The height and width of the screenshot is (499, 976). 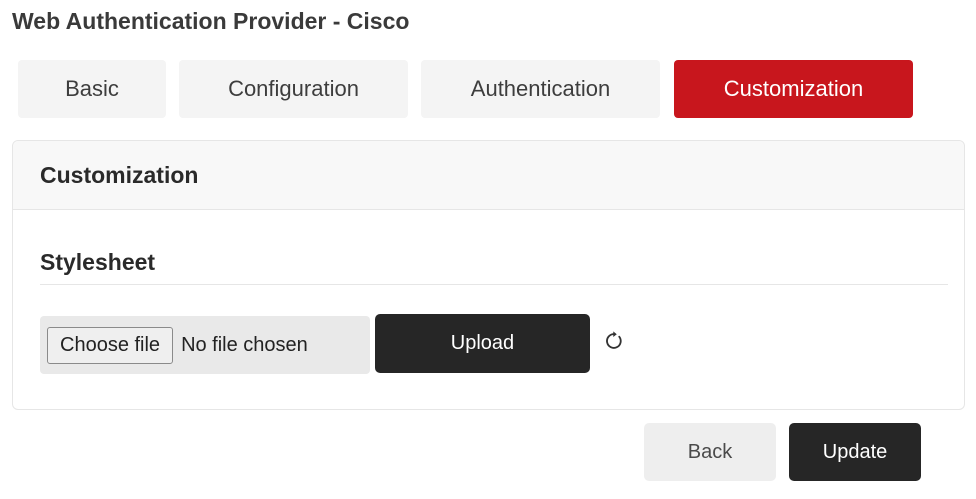 I want to click on tab-basic: Basic, so click(x=92, y=89).